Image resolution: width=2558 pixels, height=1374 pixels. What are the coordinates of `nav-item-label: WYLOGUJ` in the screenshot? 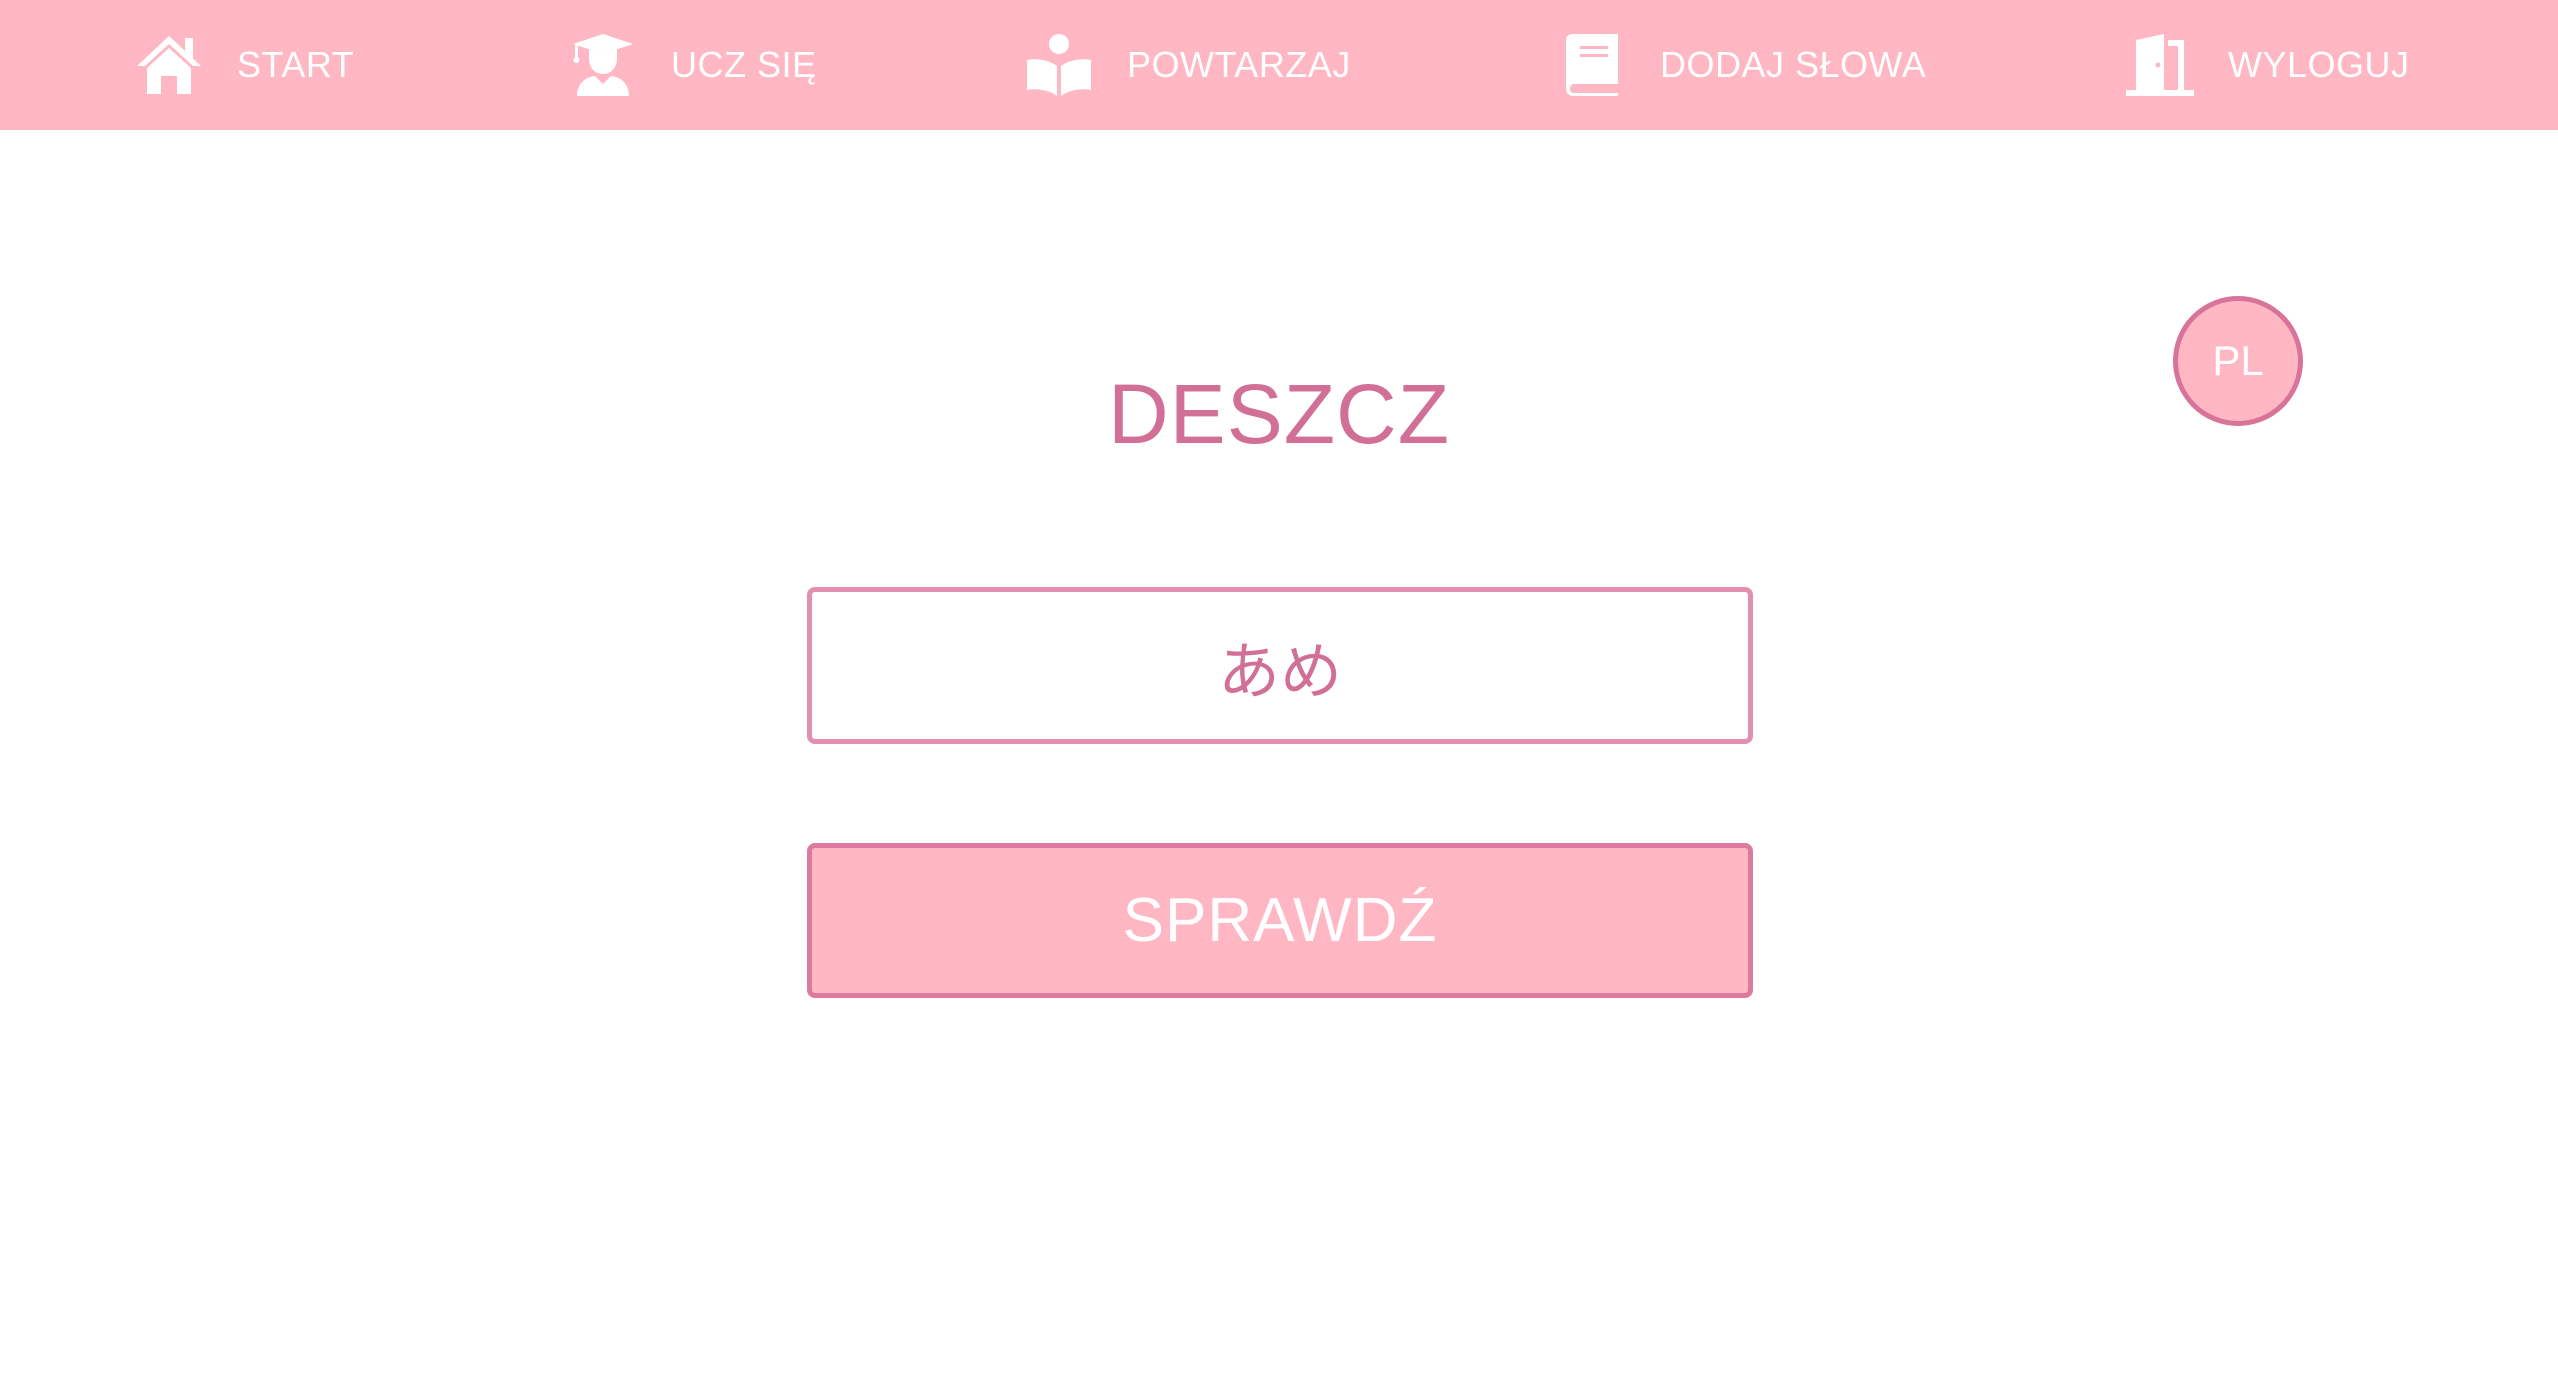 It's located at (2319, 64).